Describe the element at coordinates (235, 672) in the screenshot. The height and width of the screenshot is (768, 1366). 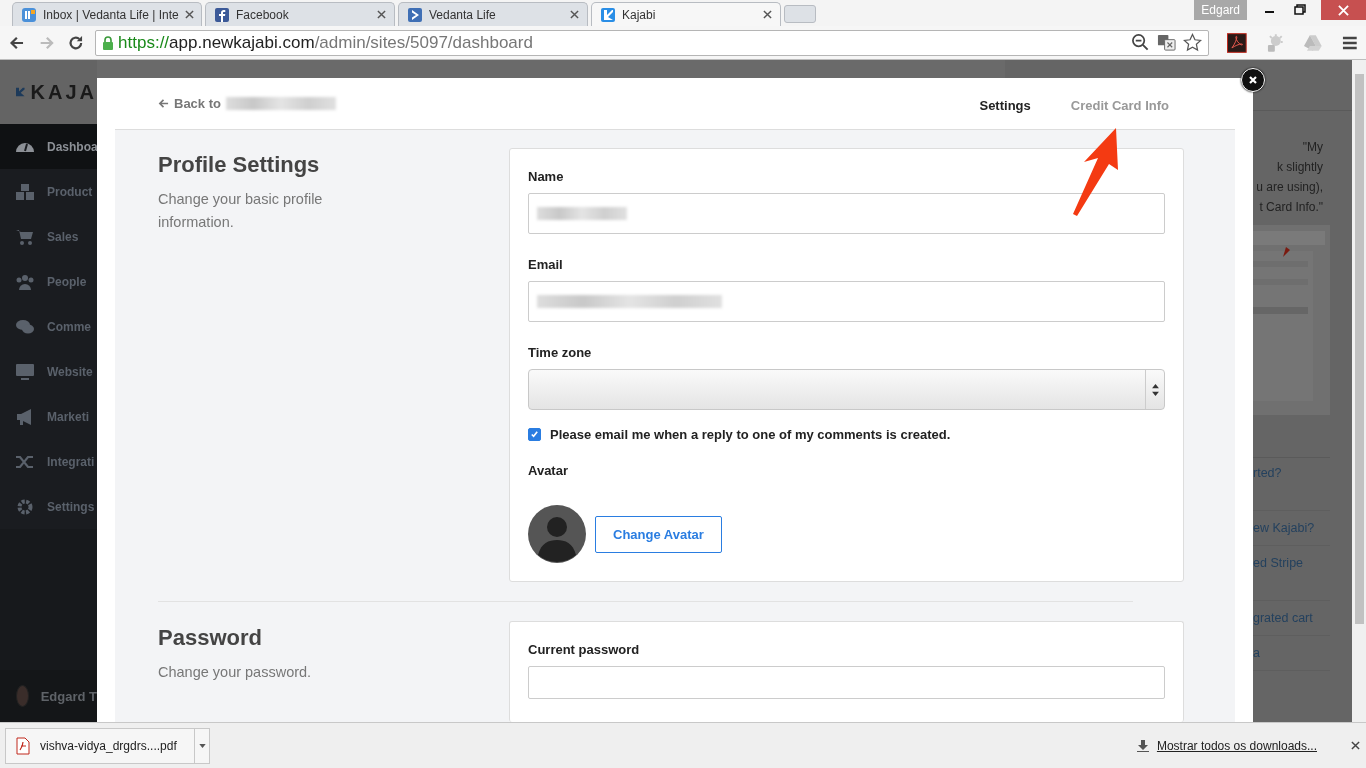
I see `section-description: Change your password.` at that location.